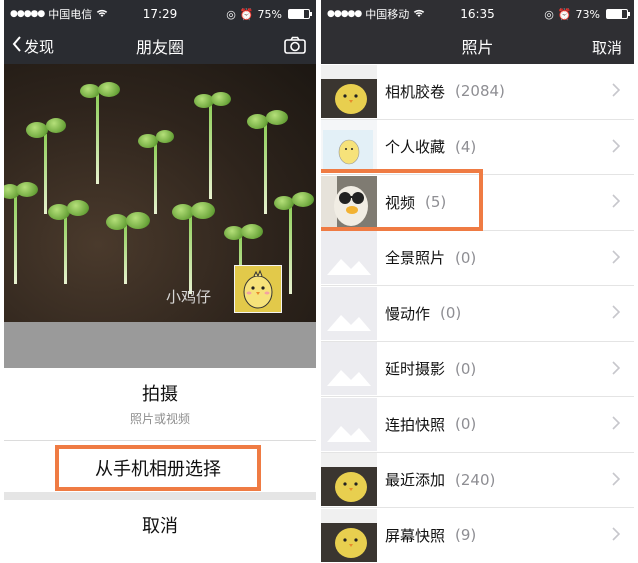 This screenshot has height=563, width=638. Describe the element at coordinates (188, 296) in the screenshot. I see `user-nickname: 小鸡仔` at that location.